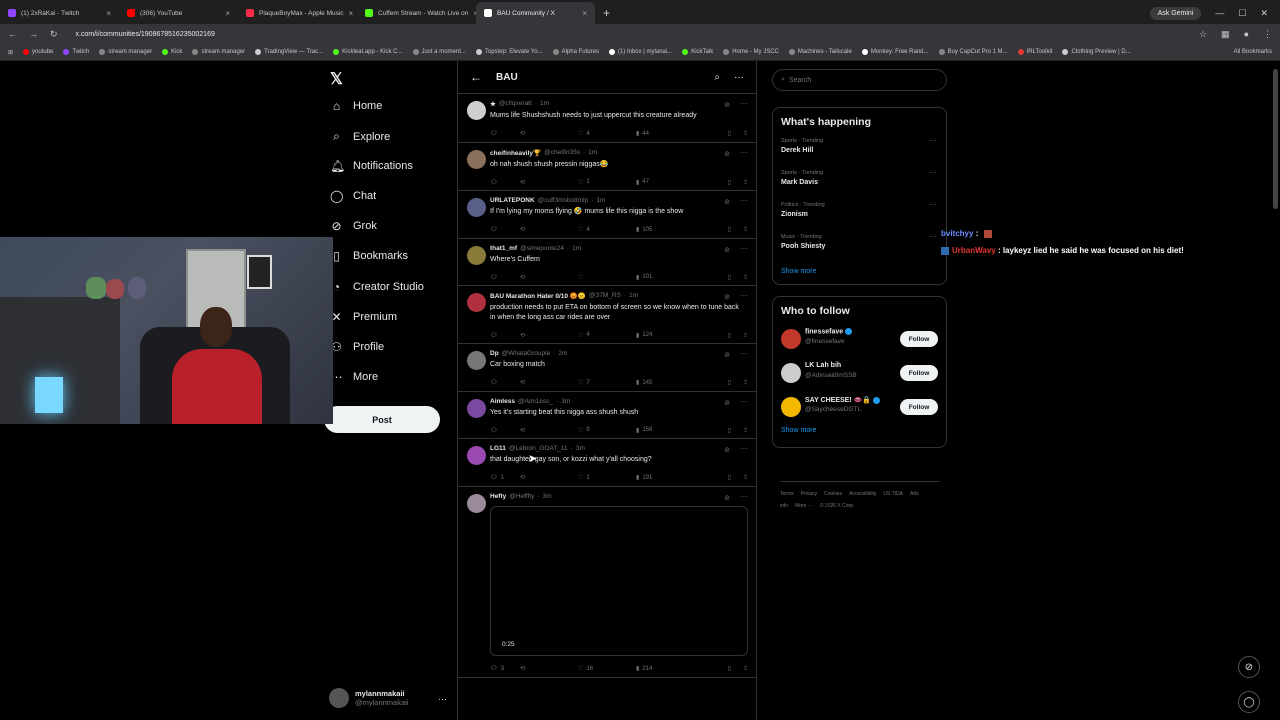 This screenshot has height=720, width=1280. I want to click on post-author-name: URLATEPONK, so click(512, 200).